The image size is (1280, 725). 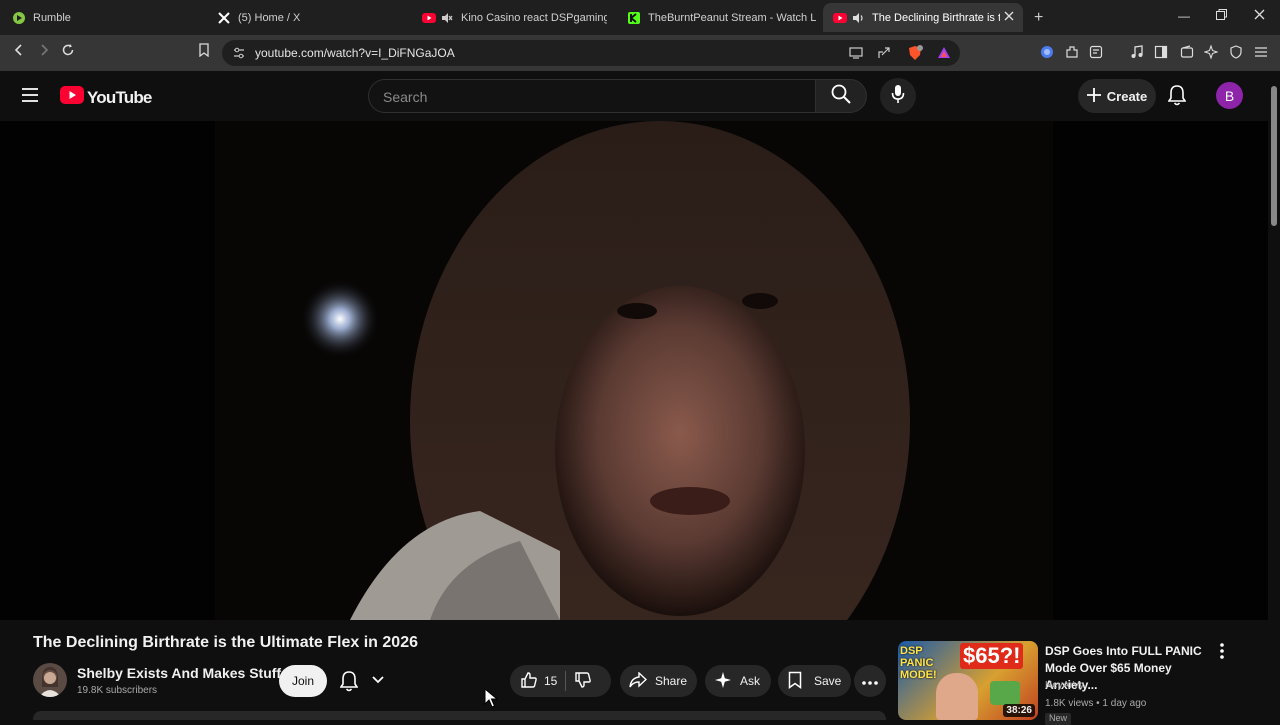 What do you see at coordinates (204, 52) in the screenshot?
I see `bookmark-icon` at bounding box center [204, 52].